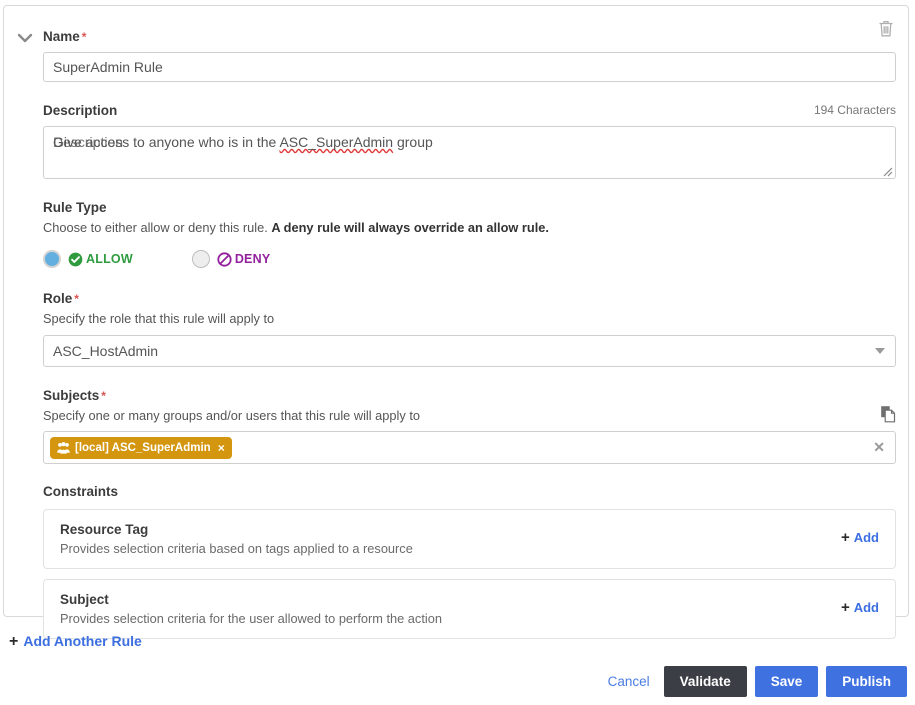 The image size is (915, 705). What do you see at coordinates (80, 110) in the screenshot?
I see `description-label: Description` at bounding box center [80, 110].